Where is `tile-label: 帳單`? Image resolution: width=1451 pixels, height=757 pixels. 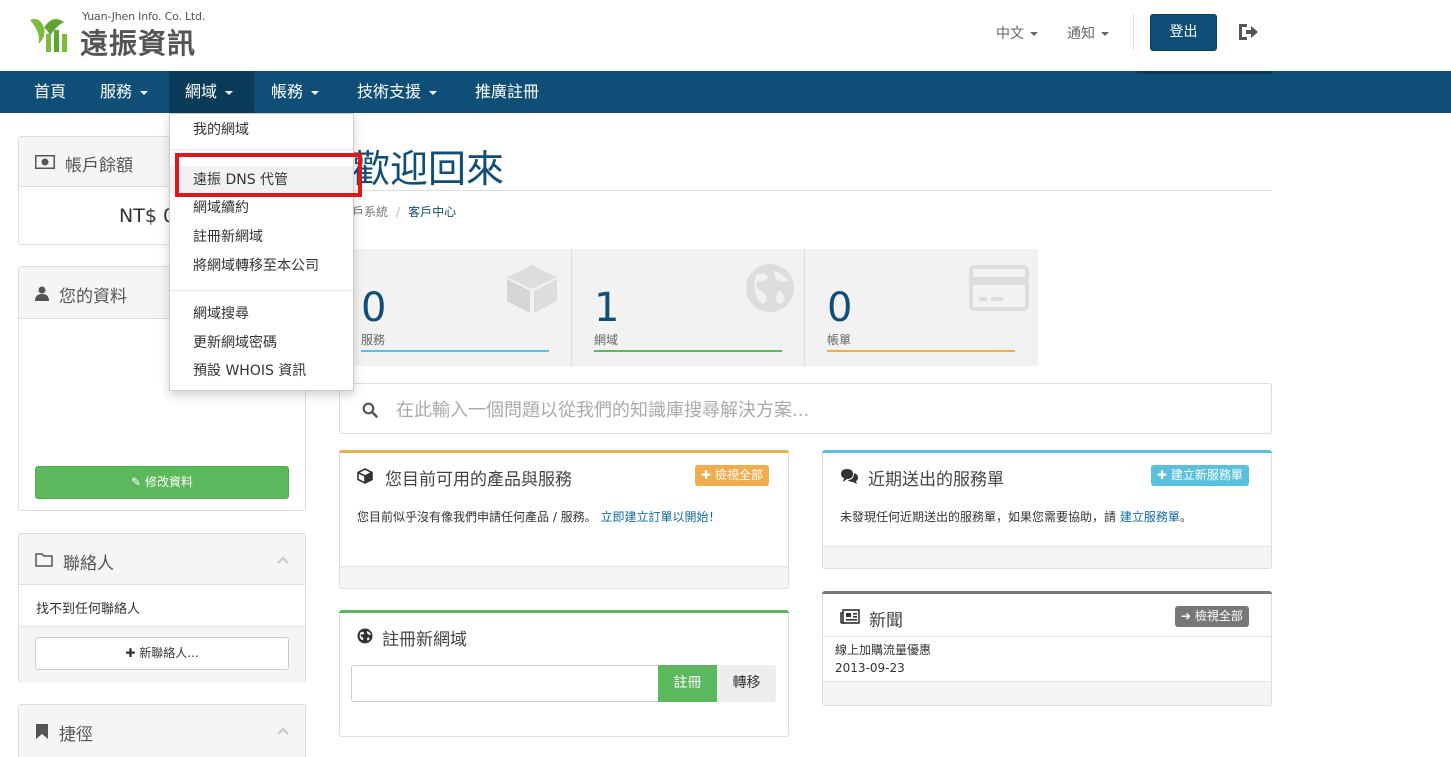
tile-label: 帳單 is located at coordinates (839, 340).